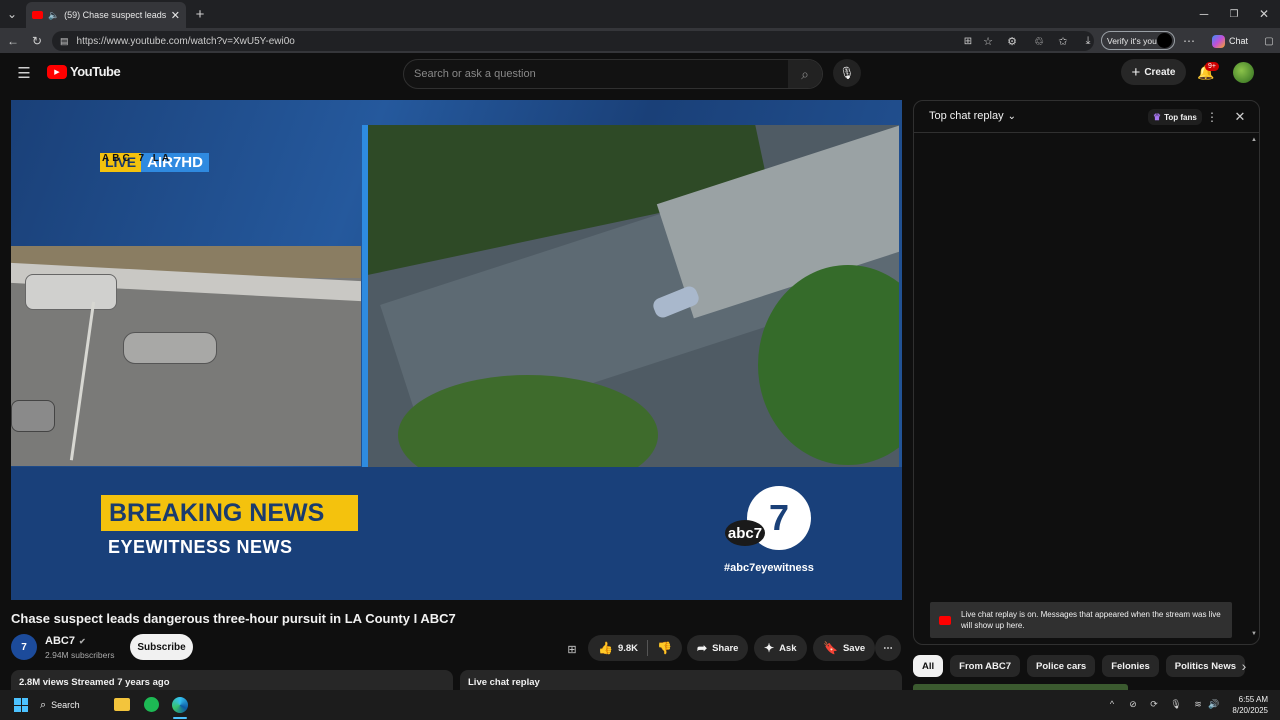 This screenshot has height=720, width=1280. Describe the element at coordinates (60, 641) in the screenshot. I see `channel-name: ABC7` at that location.